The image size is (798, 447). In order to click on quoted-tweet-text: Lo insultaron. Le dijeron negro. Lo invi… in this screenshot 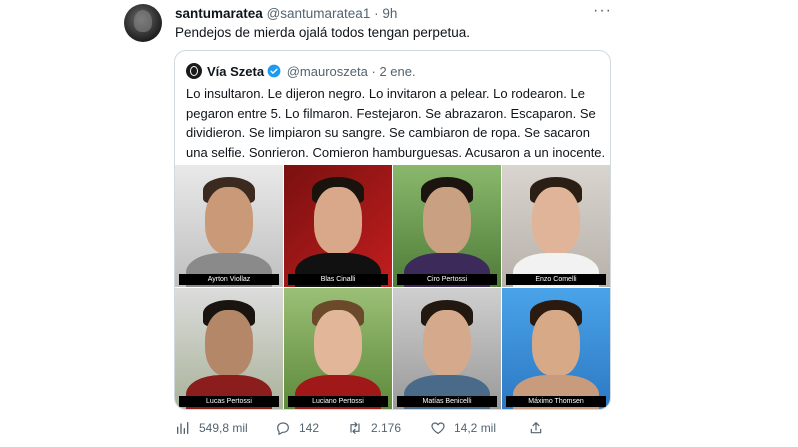, I will do `click(396, 123)`.